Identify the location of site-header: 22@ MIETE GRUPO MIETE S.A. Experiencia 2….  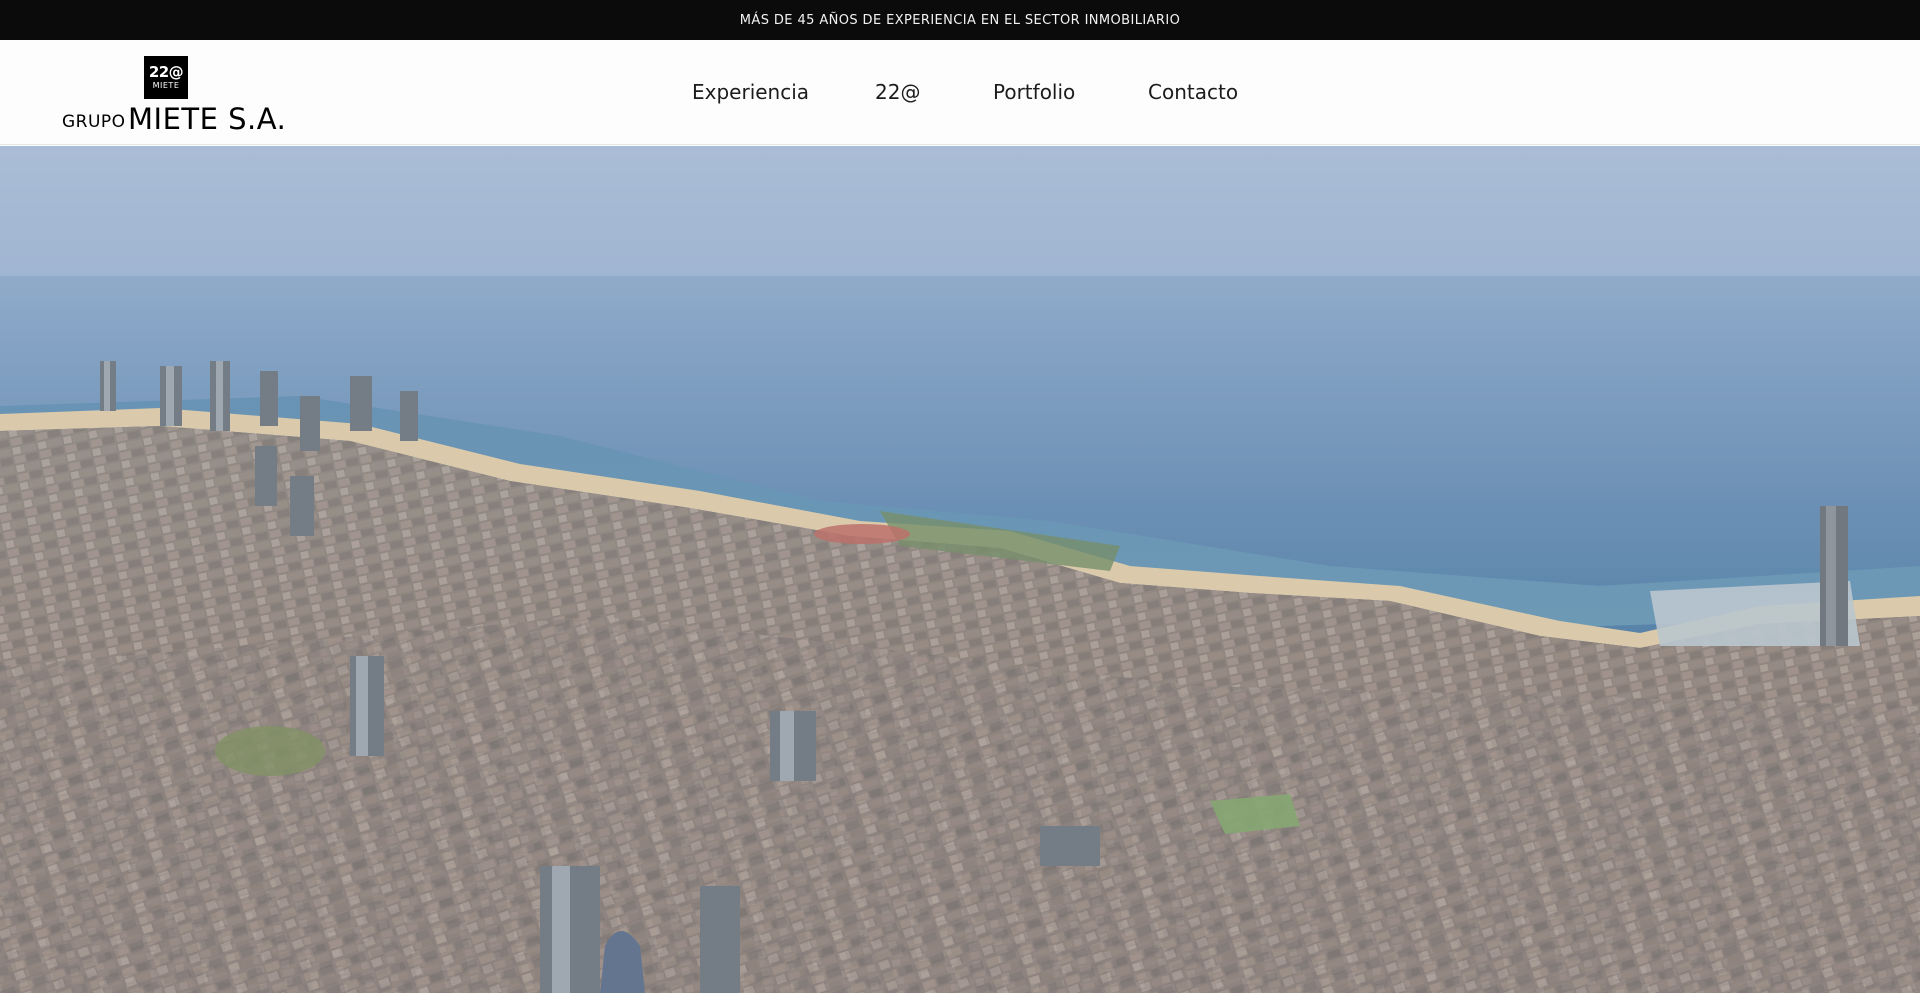
(960, 92).